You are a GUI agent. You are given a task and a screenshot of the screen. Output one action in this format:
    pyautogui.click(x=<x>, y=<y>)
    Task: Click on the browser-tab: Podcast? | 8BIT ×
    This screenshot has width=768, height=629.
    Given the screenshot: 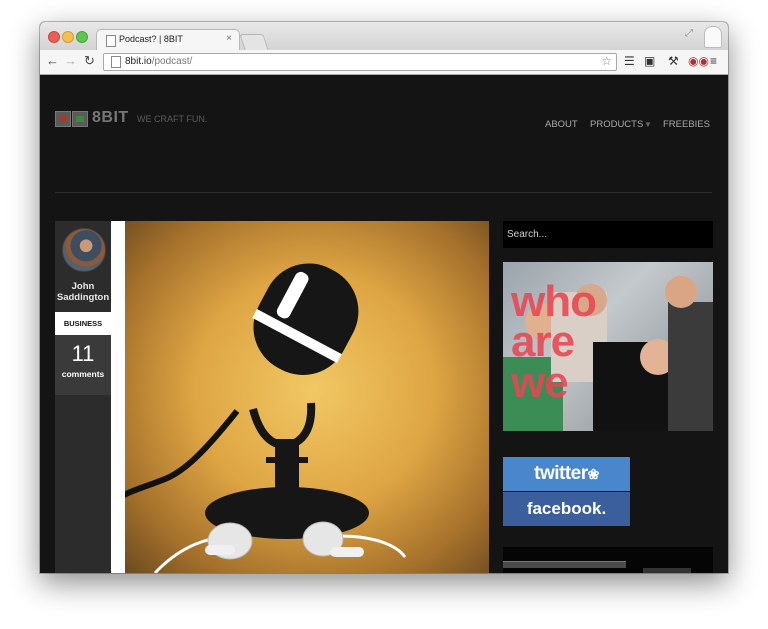 What is the action you would take?
    pyautogui.click(x=168, y=40)
    